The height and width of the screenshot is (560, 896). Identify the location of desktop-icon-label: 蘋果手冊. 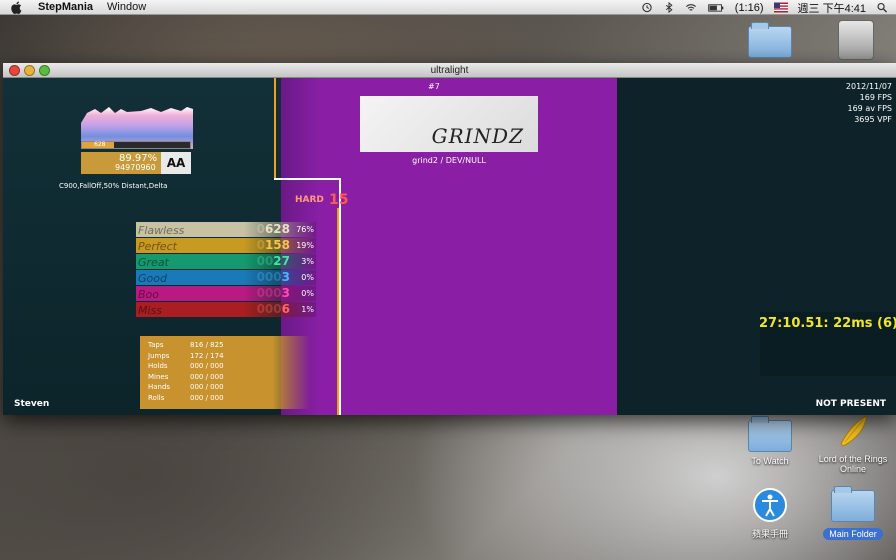
(769, 534).